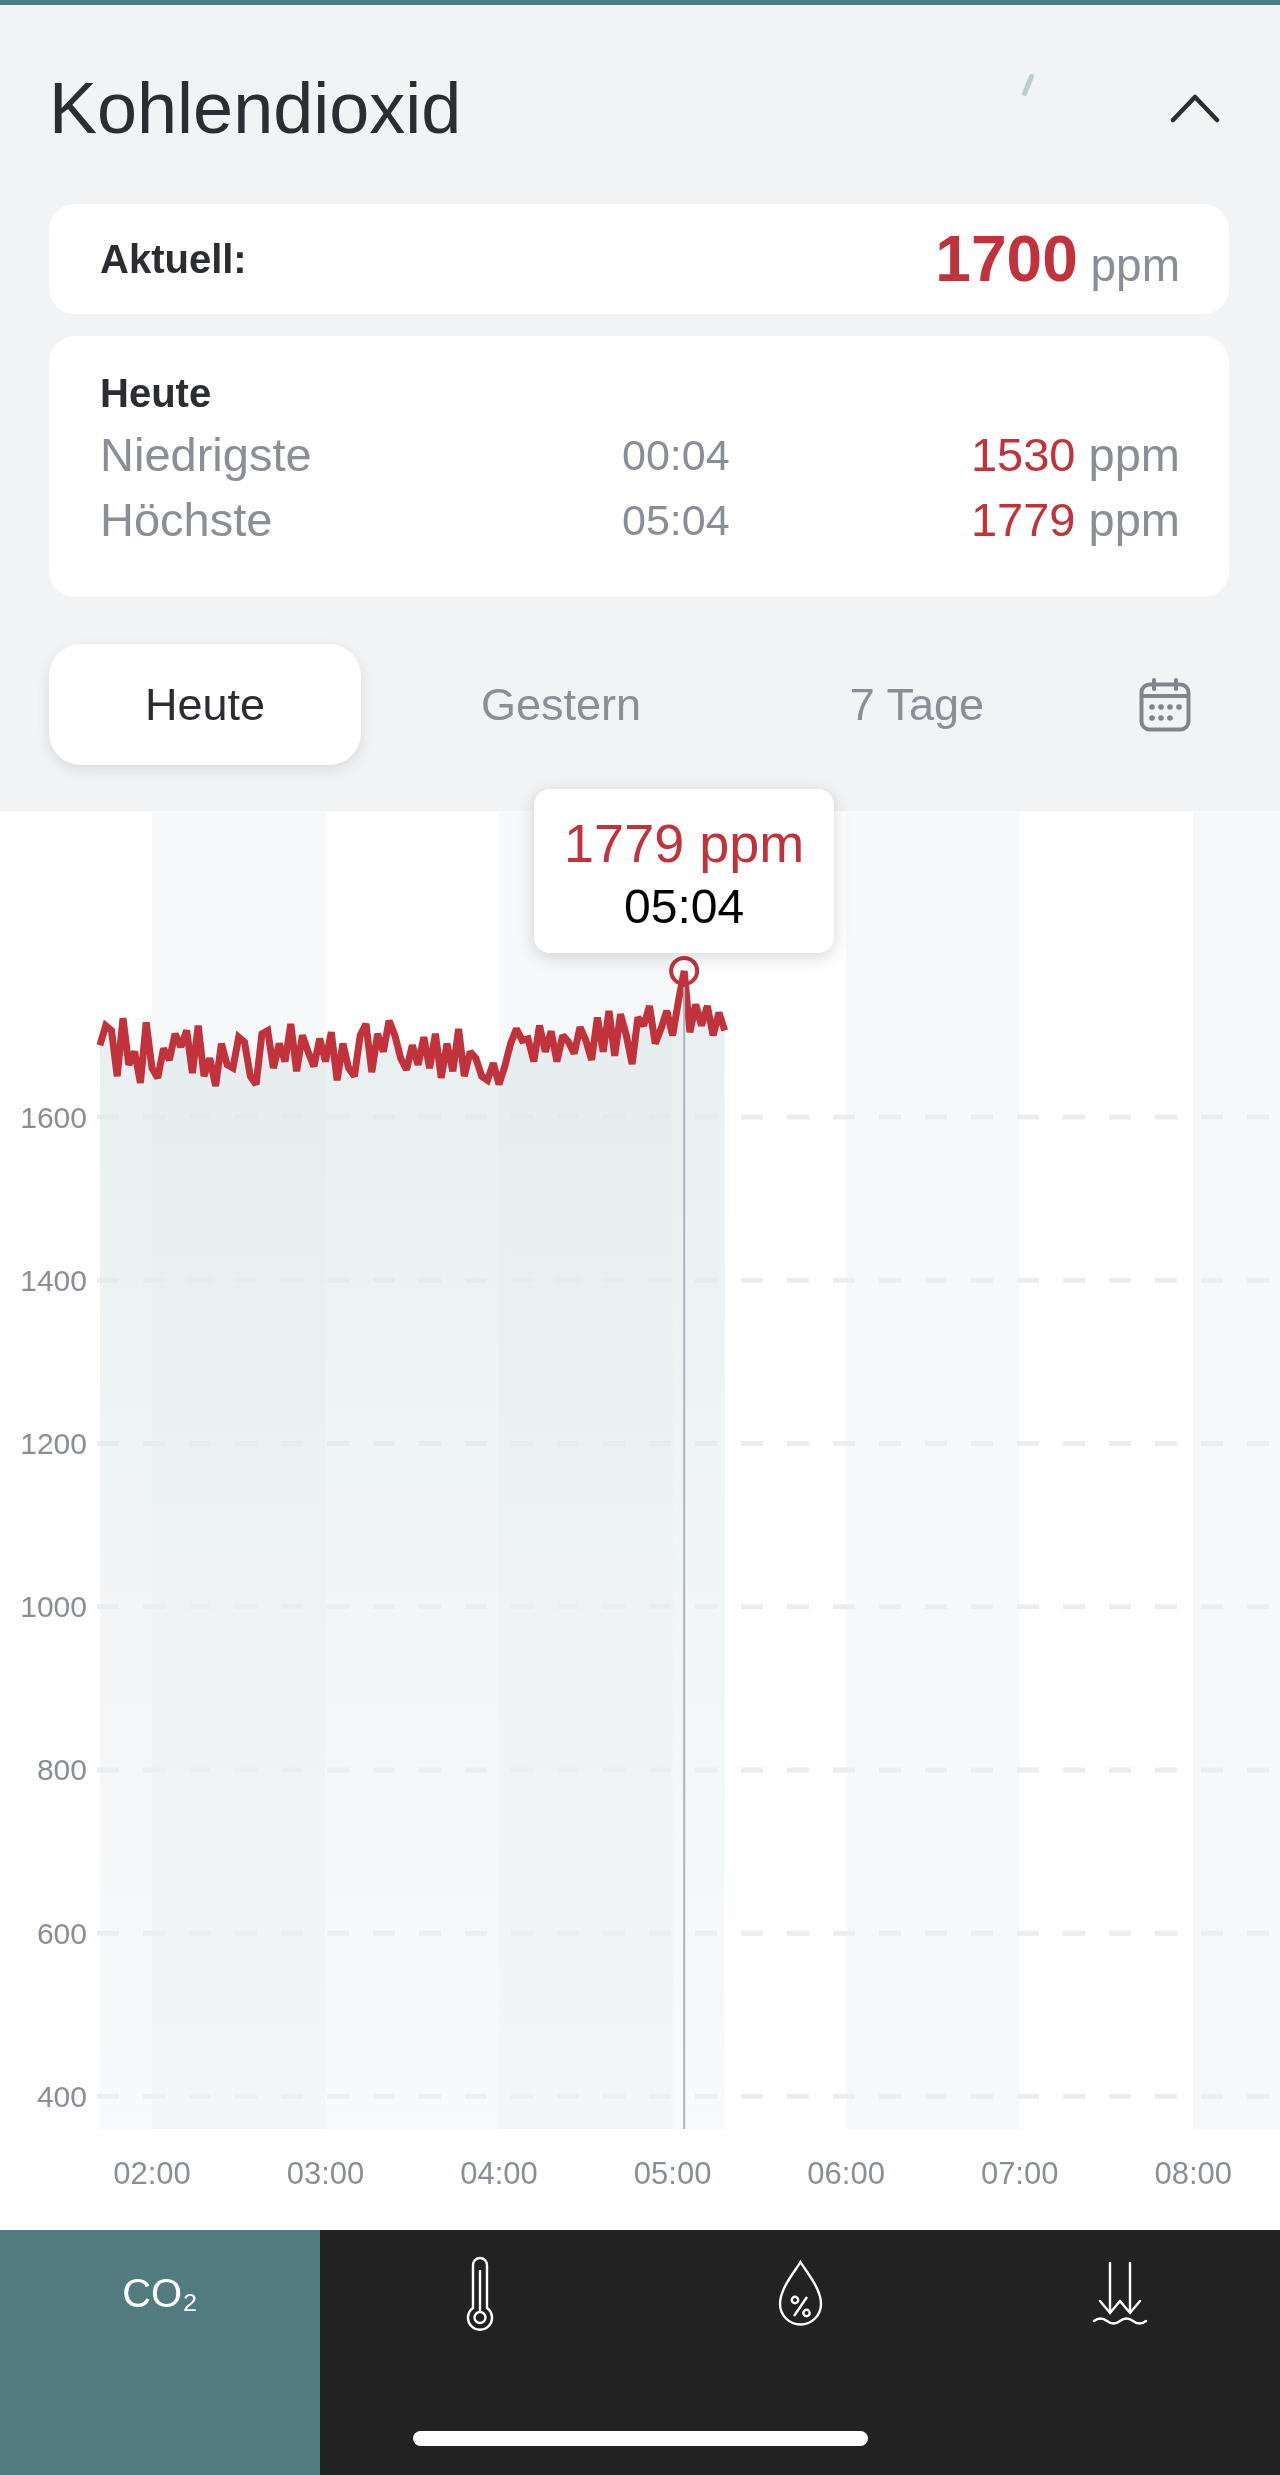 This screenshot has height=2475, width=1280. What do you see at coordinates (684, 907) in the screenshot?
I see `tooltip-time: 05:04` at bounding box center [684, 907].